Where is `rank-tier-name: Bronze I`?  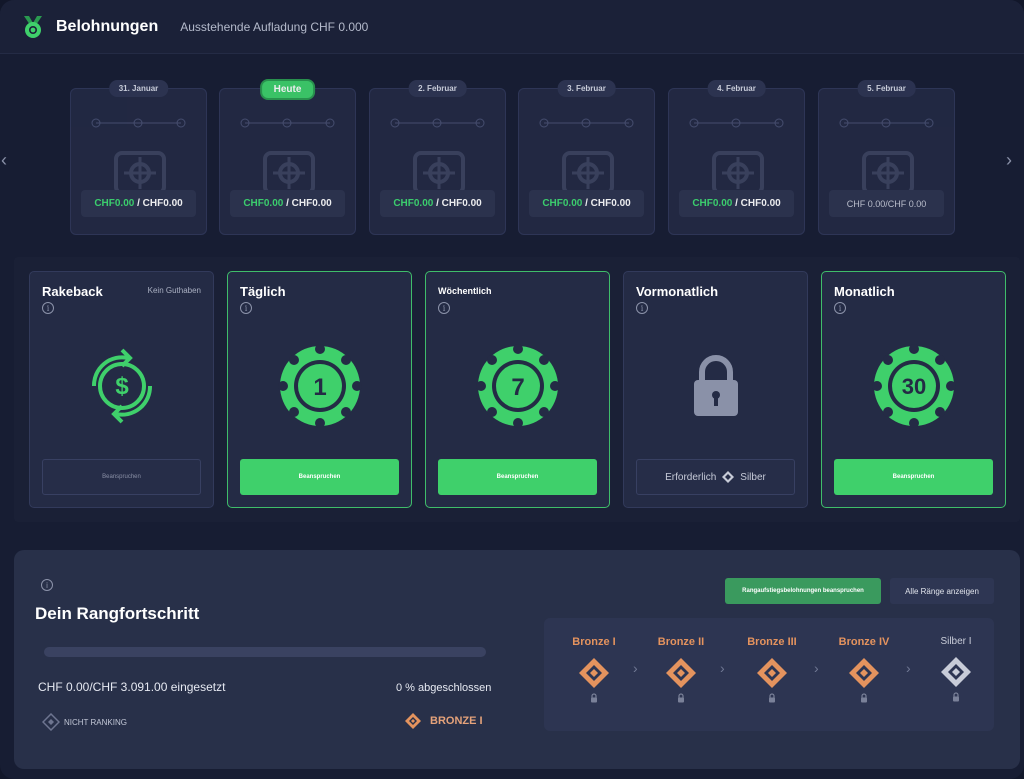
rank-tier-name: Bronze I is located at coordinates (594, 642).